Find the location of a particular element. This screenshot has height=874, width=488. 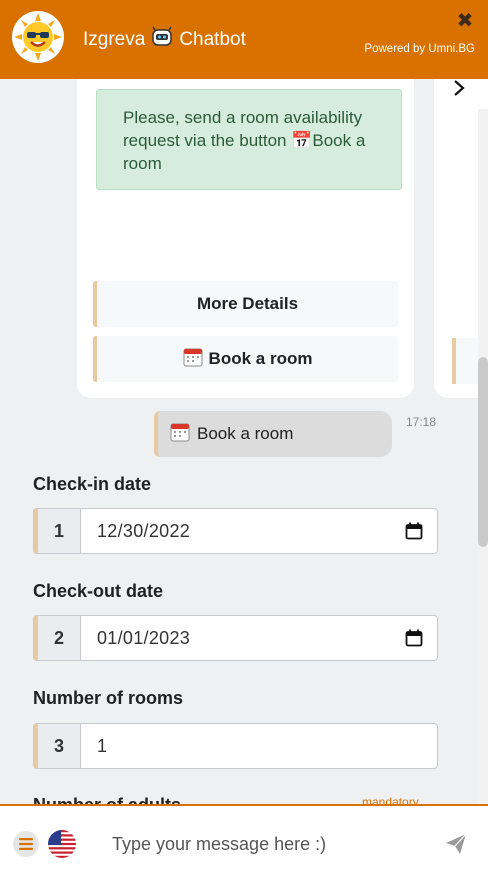

adults-label: Number of adults is located at coordinates (107, 799).